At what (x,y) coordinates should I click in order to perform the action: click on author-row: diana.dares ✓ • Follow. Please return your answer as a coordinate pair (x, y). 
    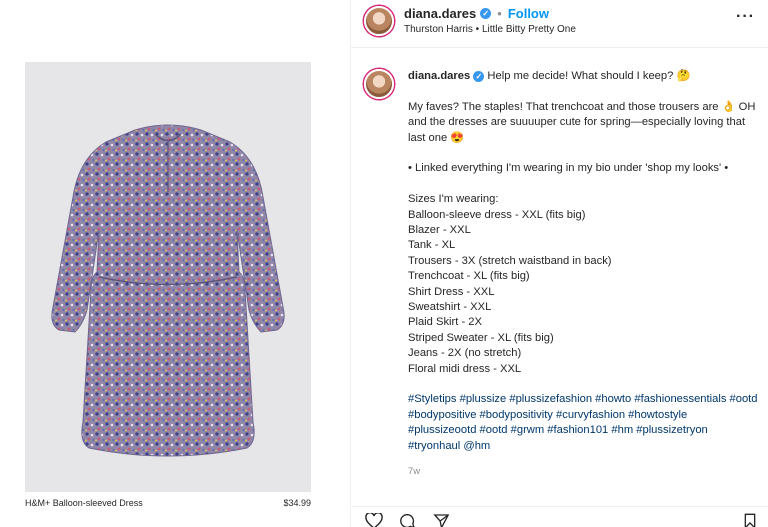
    Looking at the image, I should click on (476, 13).